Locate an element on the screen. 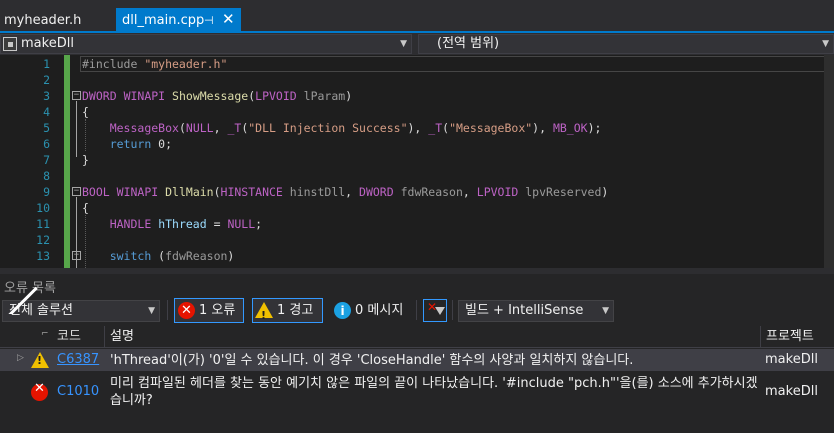  info-icon is located at coordinates (342, 311).